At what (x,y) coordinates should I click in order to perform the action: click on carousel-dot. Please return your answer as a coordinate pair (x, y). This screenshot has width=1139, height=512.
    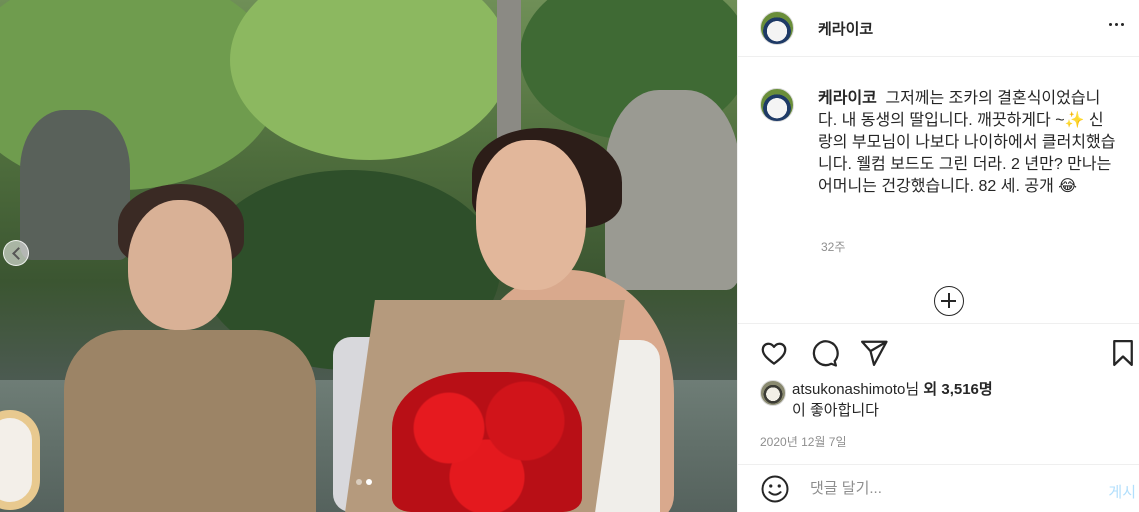
    Looking at the image, I should click on (359, 482).